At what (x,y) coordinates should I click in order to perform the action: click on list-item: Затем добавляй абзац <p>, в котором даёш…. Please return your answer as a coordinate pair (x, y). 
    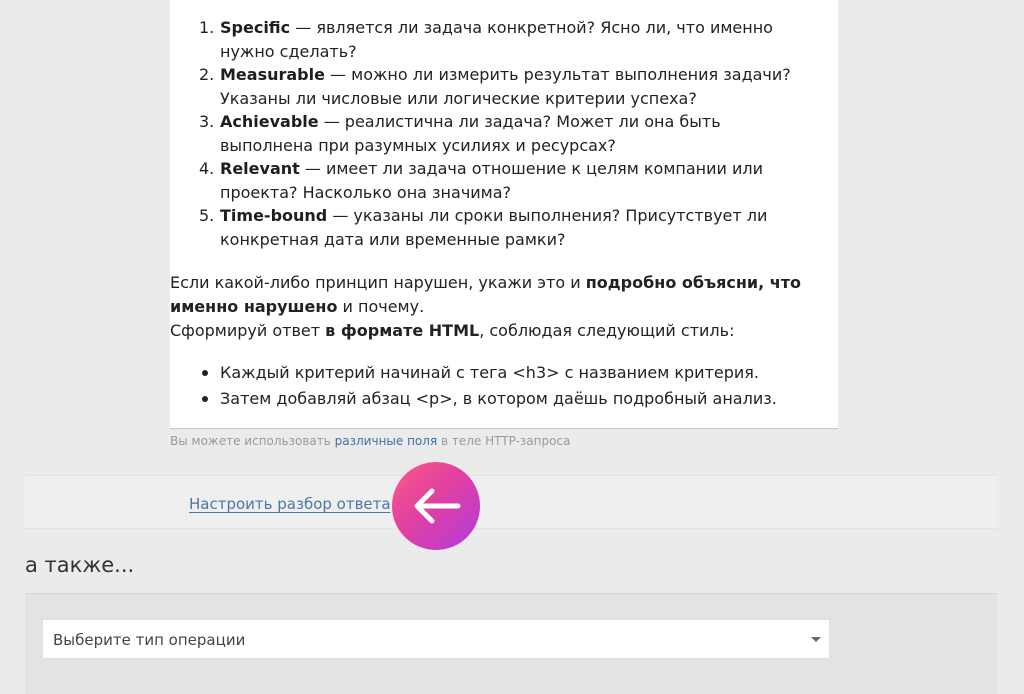
    Looking at the image, I should click on (489, 399).